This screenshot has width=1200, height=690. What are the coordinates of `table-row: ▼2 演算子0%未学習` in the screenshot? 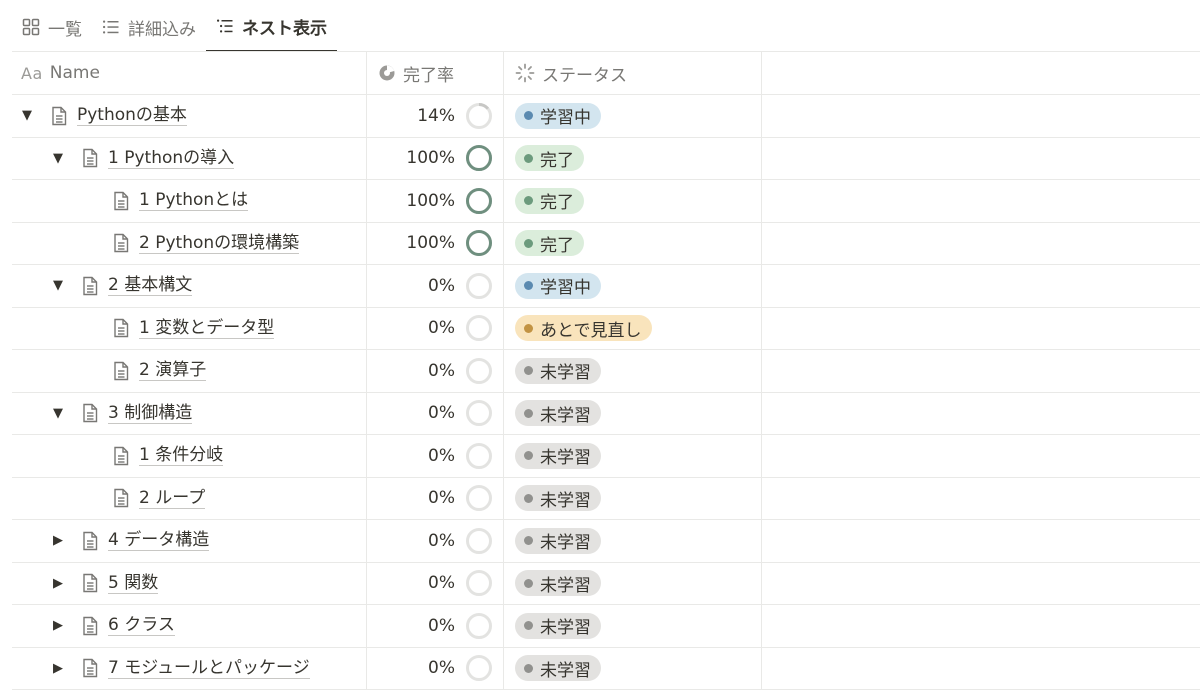 It's located at (606, 371).